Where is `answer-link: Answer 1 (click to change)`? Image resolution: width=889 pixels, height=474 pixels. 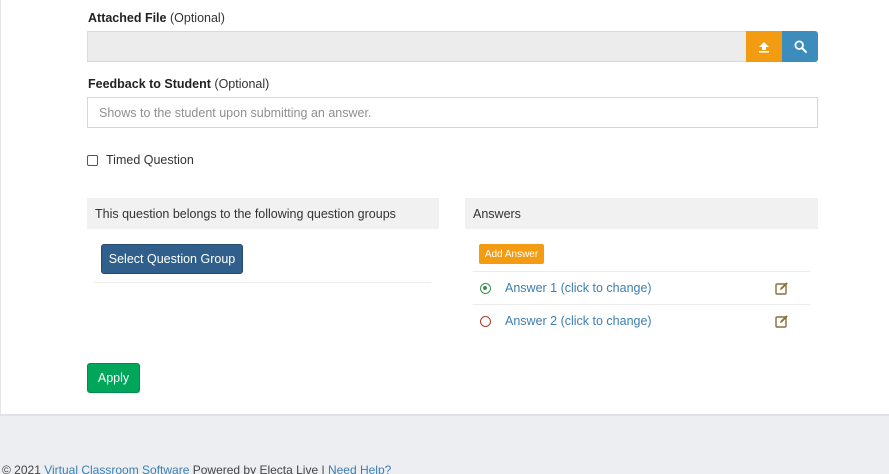
answer-link: Answer 1 (click to change) is located at coordinates (578, 288).